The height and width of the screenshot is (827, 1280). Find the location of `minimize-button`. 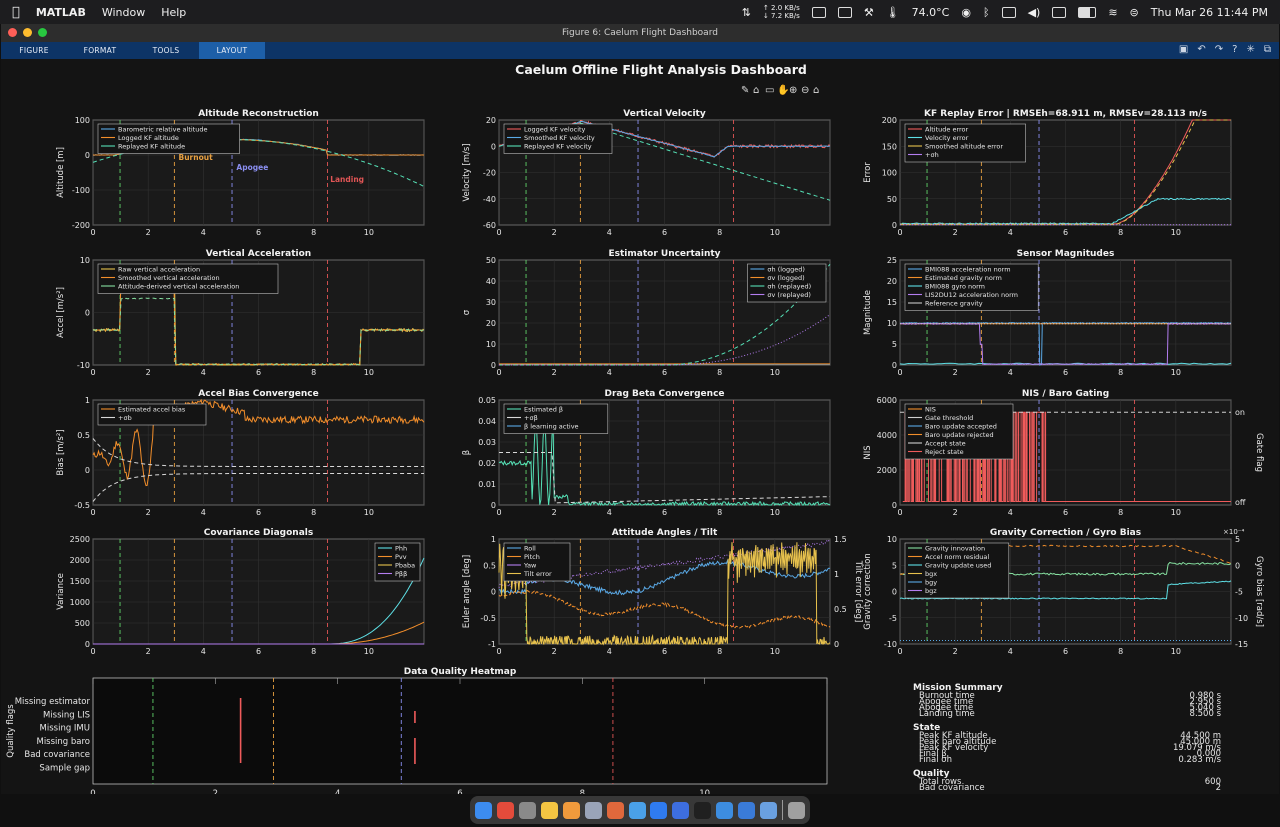

minimize-button is located at coordinates (27, 32).